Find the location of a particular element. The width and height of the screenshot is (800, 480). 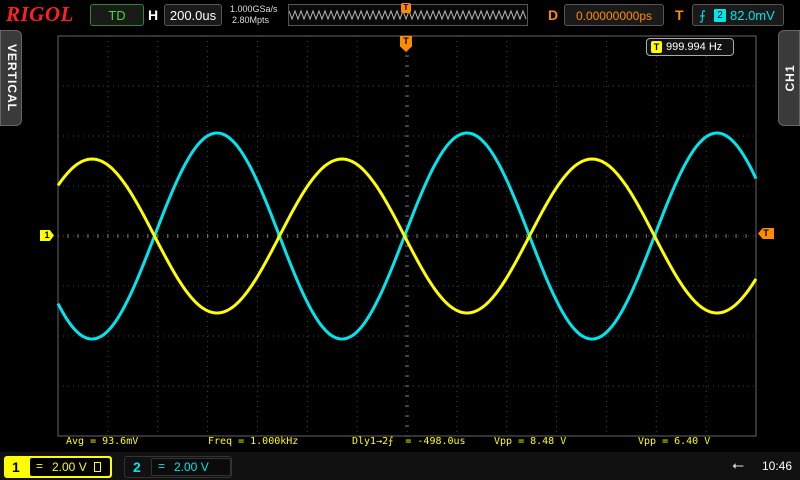

ch1-scale: 2.00 V is located at coordinates (69, 467).